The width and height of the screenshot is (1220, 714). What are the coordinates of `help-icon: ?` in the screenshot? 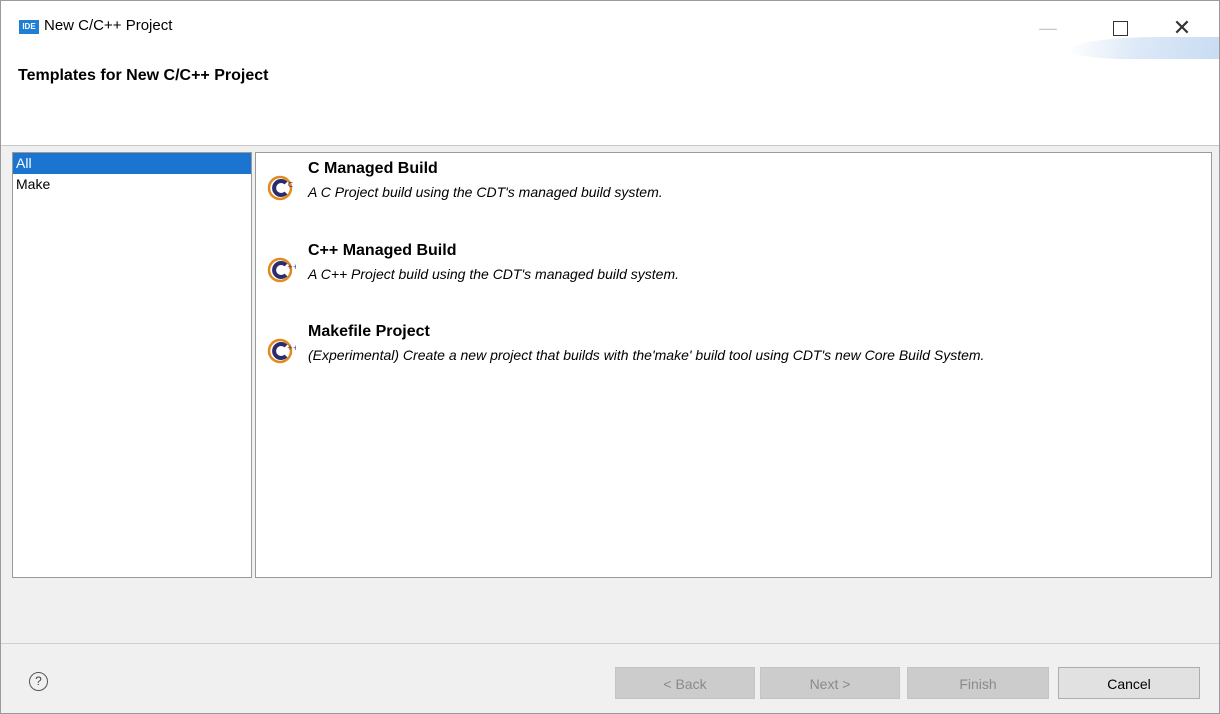 It's located at (38, 681).